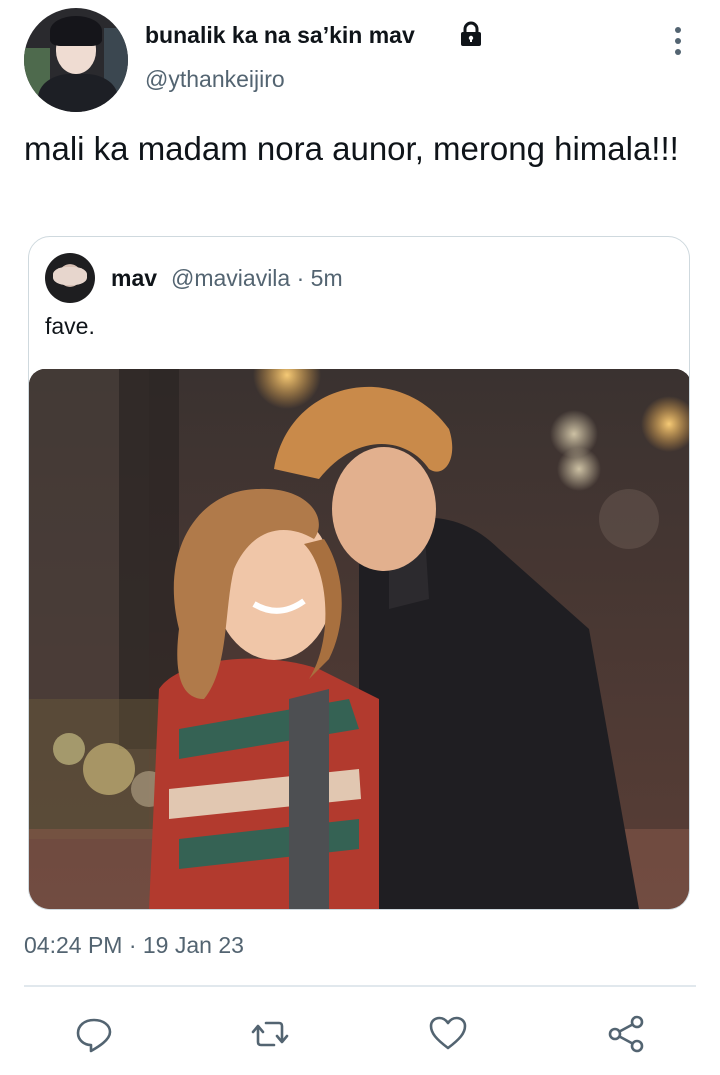 The width and height of the screenshot is (720, 1075). I want to click on share-button, so click(626, 1034).